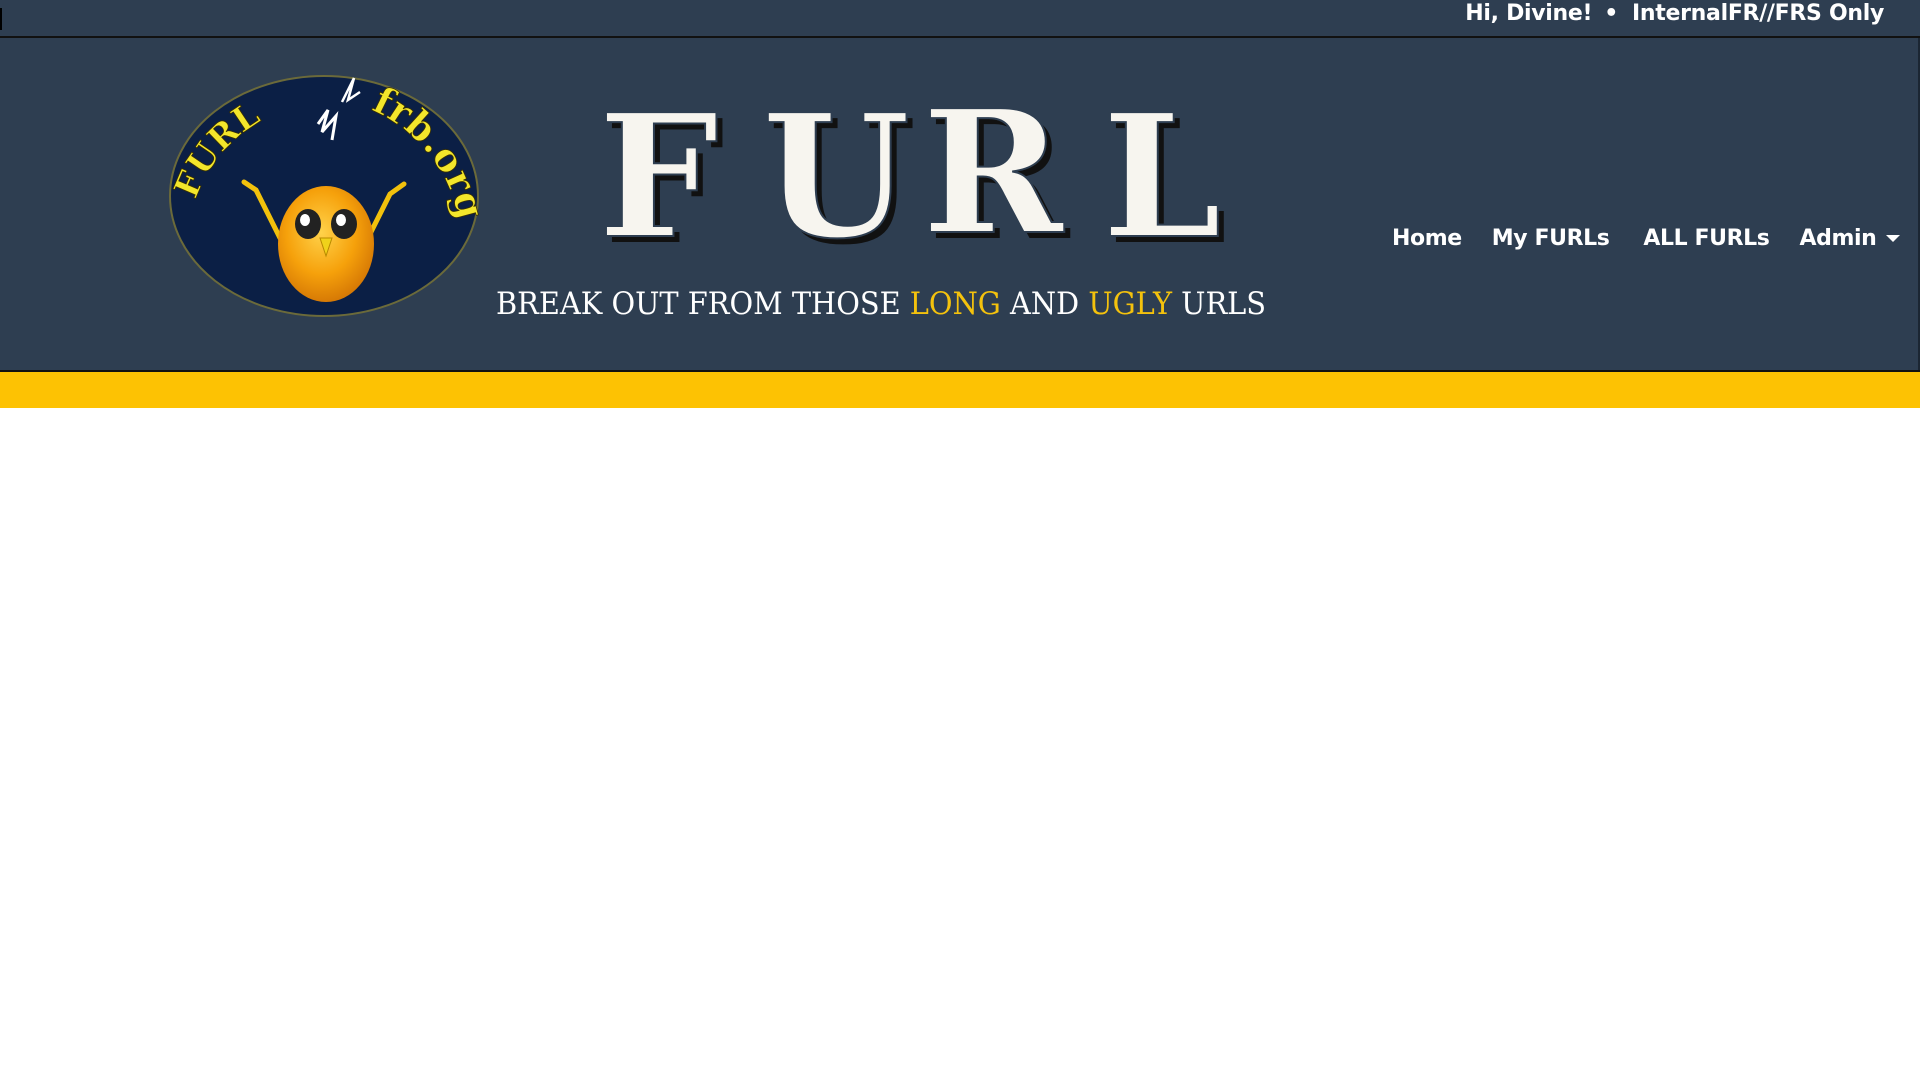 The image size is (1920, 1080). I want to click on main-nav: Home My FURLs ALL FURLs Admin, so click(1646, 238).